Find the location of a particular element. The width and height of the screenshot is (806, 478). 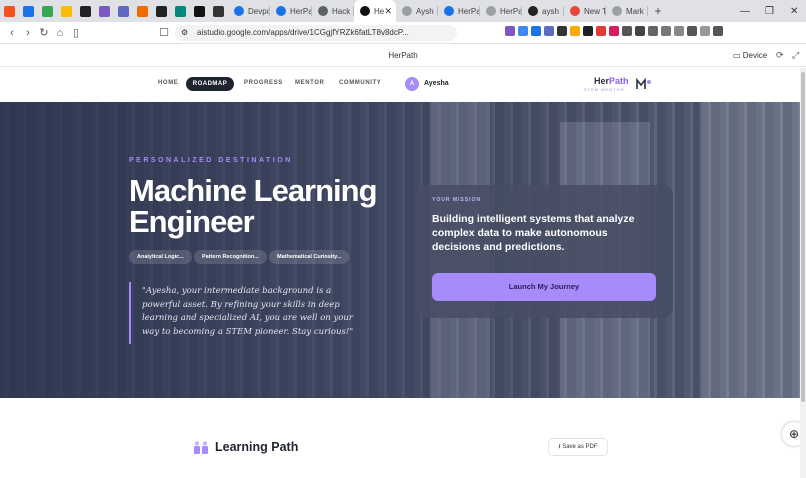

save-pdf-button: ⭳ Save as PDF is located at coordinates (578, 447).